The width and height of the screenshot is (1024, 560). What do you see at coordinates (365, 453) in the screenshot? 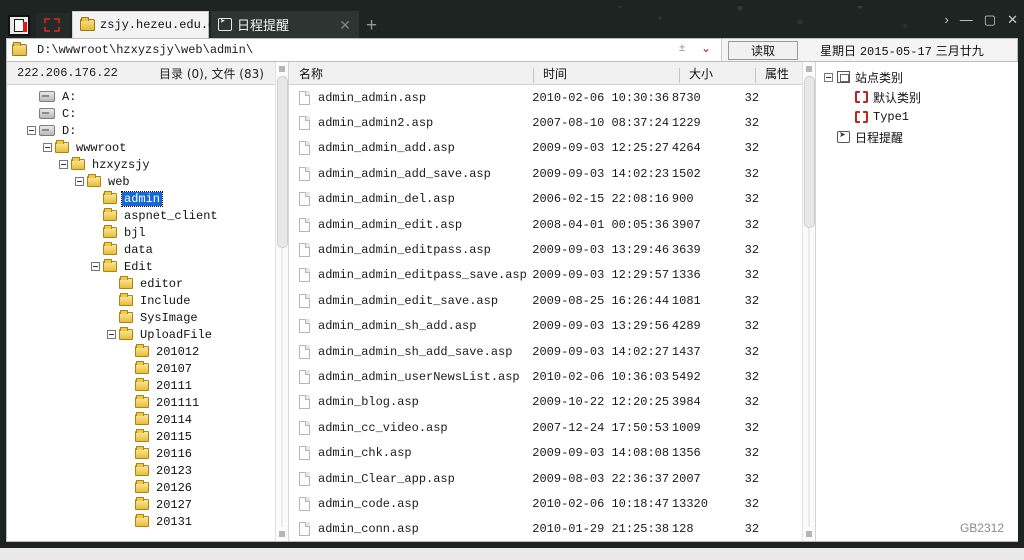
I see `file-name: admin_chk.asp` at bounding box center [365, 453].